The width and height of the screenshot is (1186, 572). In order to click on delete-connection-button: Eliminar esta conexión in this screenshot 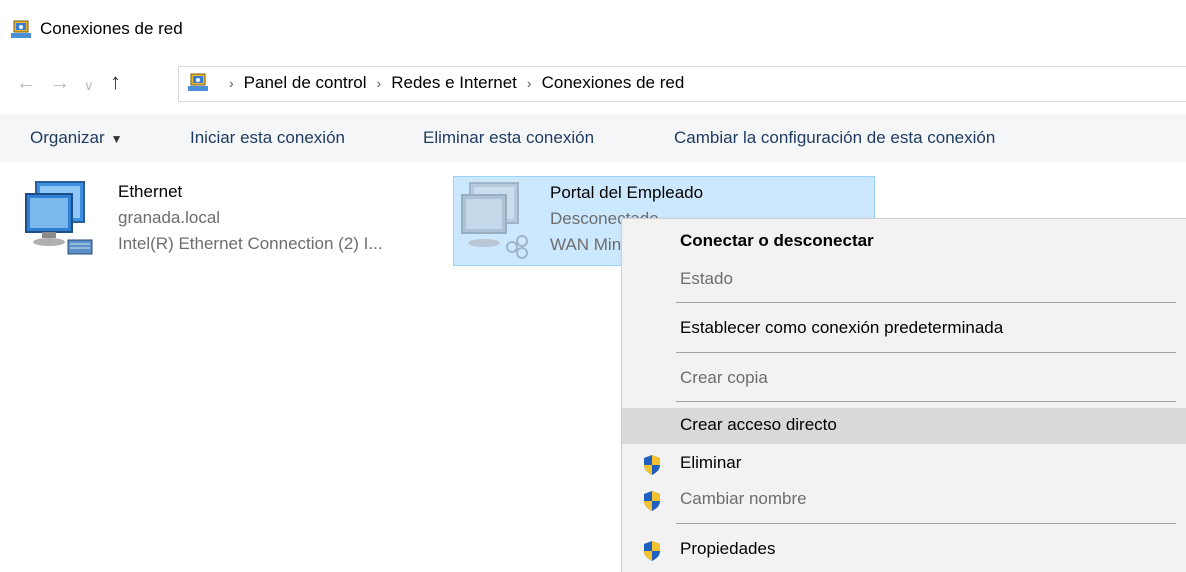, I will do `click(508, 138)`.